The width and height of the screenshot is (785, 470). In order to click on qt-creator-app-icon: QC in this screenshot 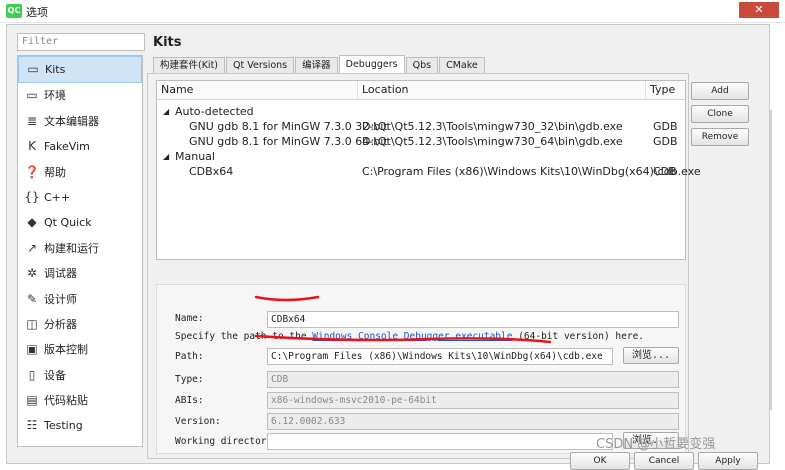, I will do `click(14, 11)`.